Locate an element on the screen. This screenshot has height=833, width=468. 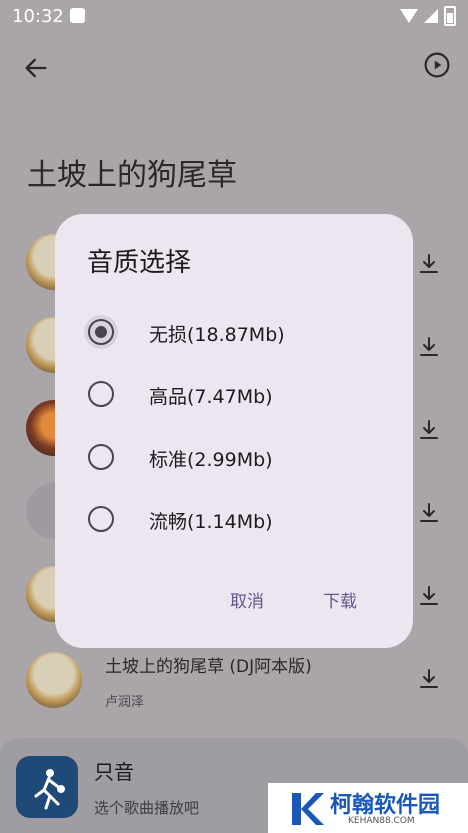
watermark-url: KEHAN88.COM is located at coordinates (381, 821).